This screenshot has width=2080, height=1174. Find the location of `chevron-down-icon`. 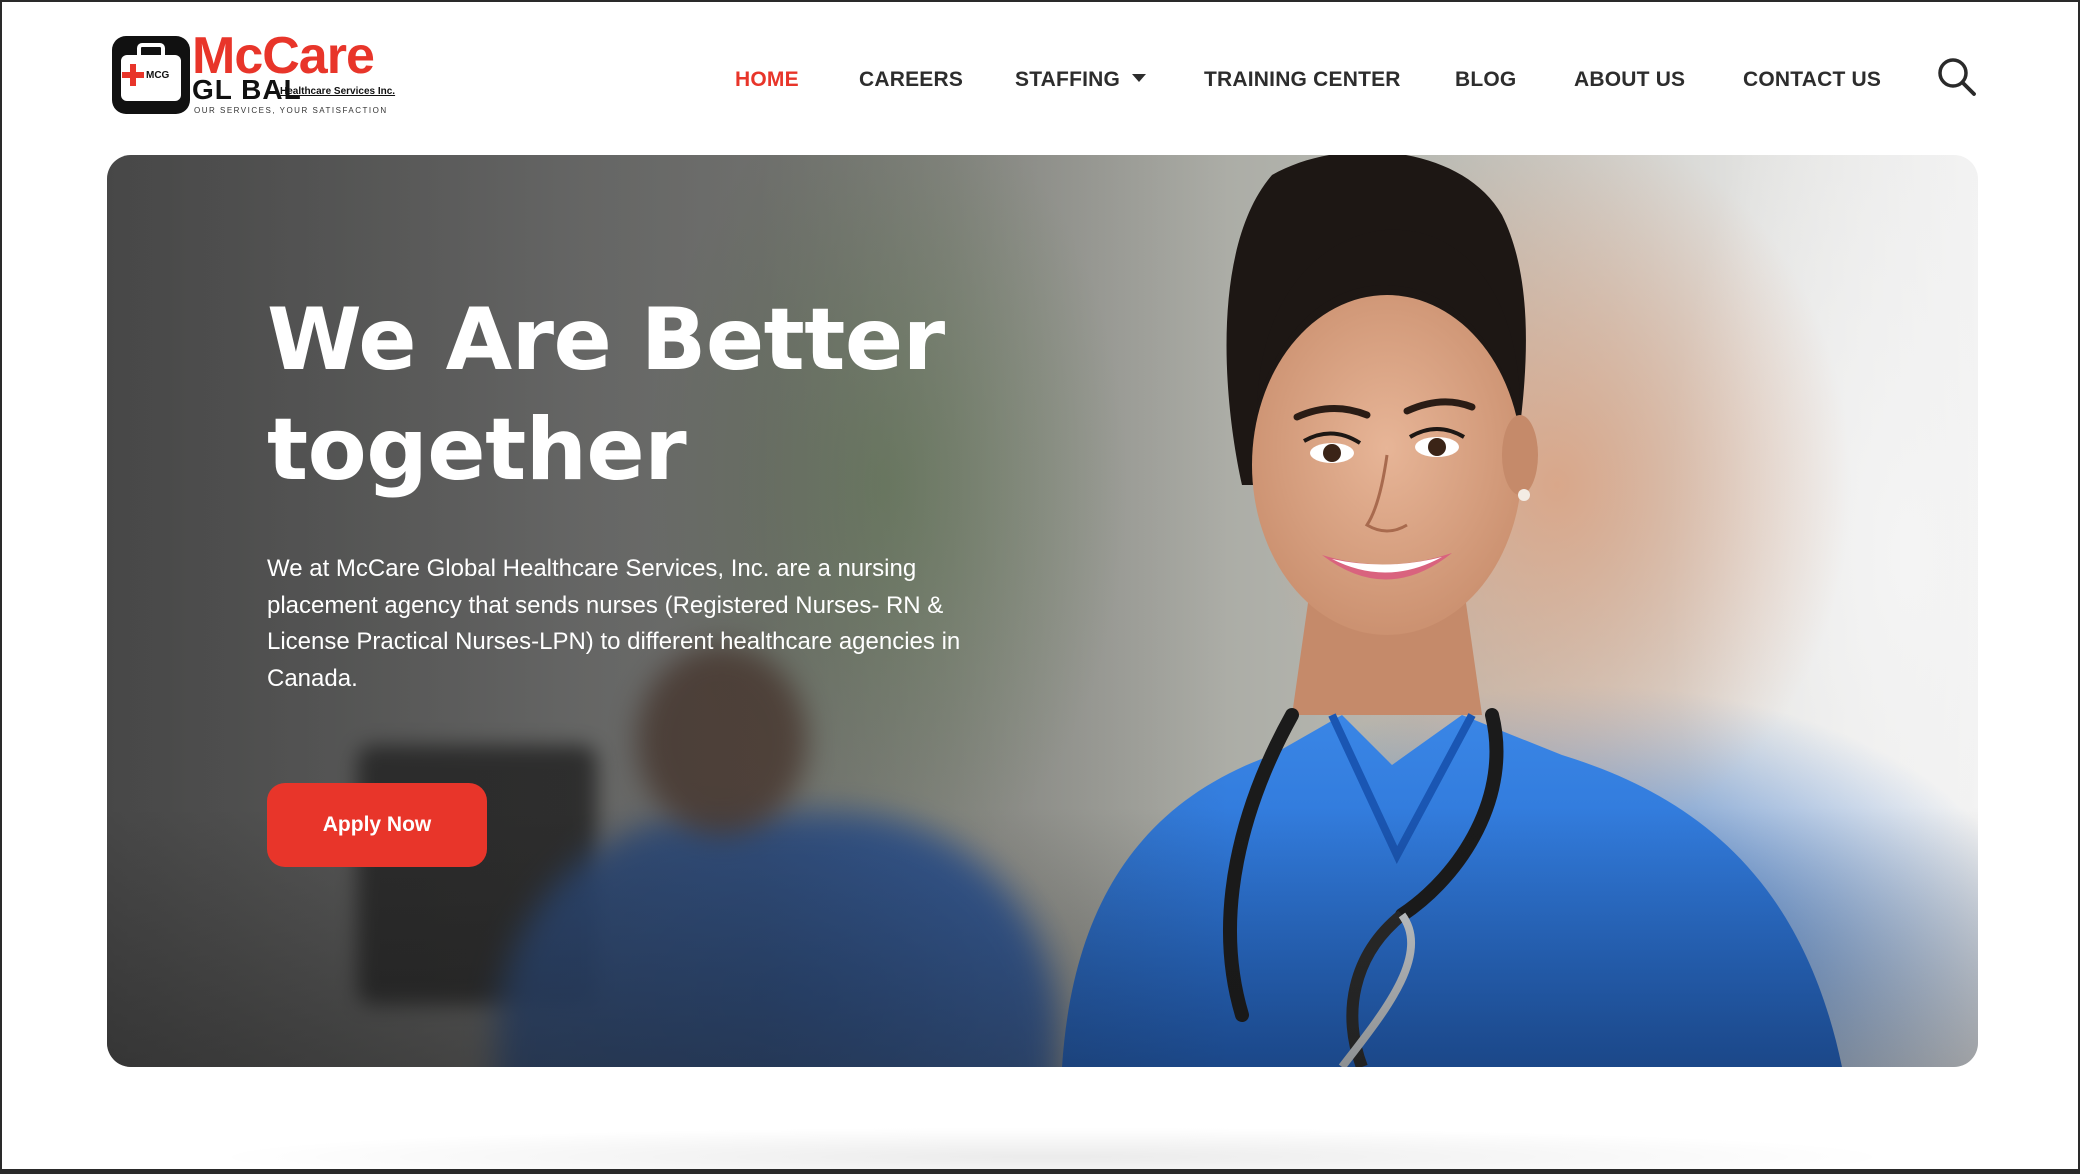

chevron-down-icon is located at coordinates (1139, 78).